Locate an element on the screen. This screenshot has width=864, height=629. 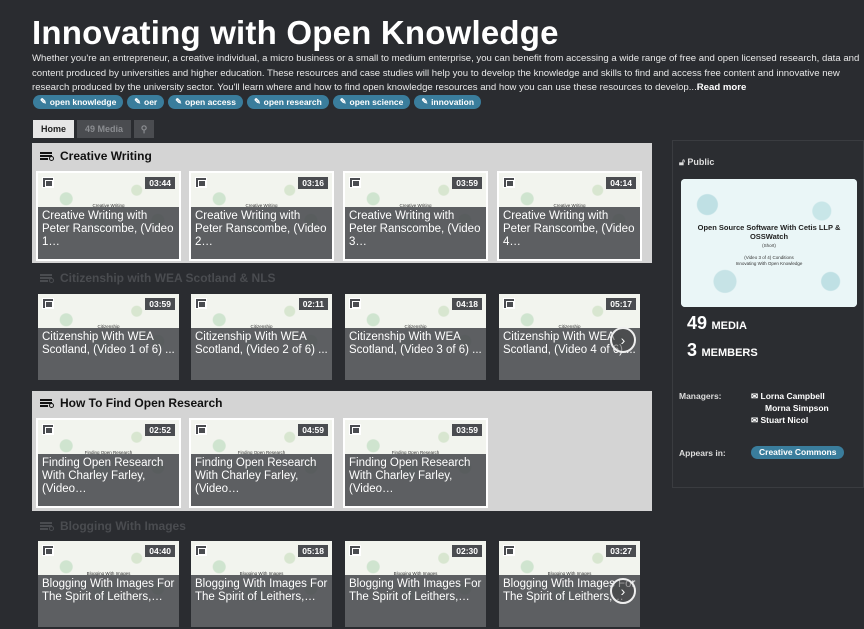
duration-badge: 05:17 is located at coordinates (621, 304).